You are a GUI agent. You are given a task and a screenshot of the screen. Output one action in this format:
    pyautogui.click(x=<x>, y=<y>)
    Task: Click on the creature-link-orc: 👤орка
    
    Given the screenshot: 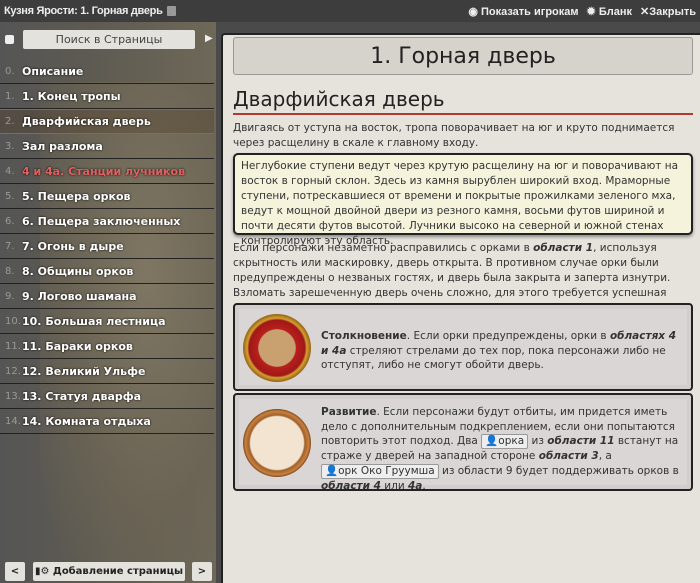 What is the action you would take?
    pyautogui.click(x=505, y=441)
    